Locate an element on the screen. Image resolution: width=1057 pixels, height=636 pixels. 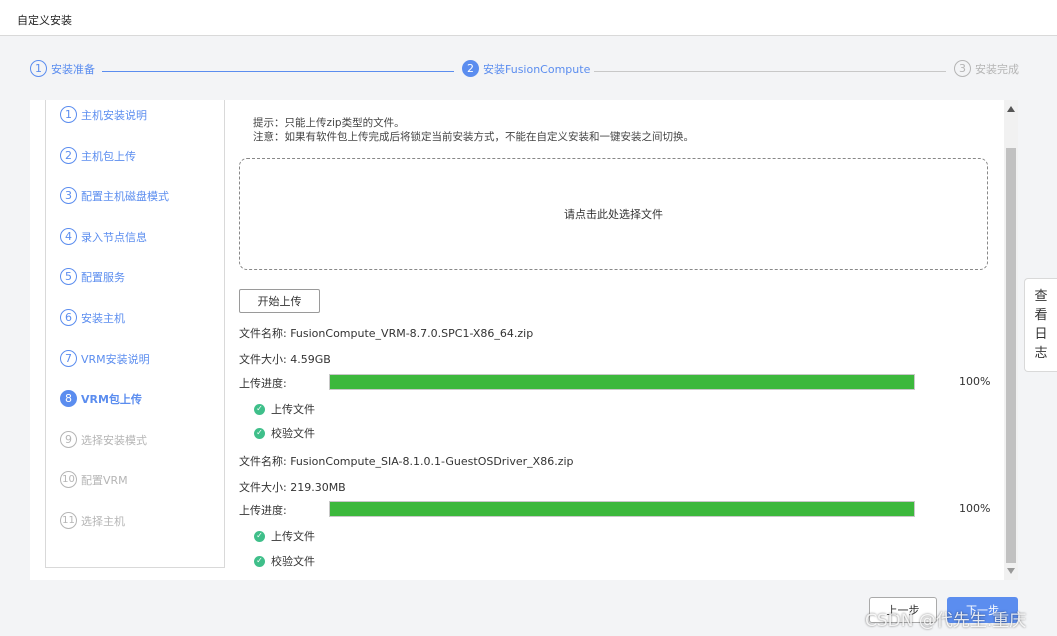
file-size: 文件大小: 4.59GB is located at coordinates (285, 359).